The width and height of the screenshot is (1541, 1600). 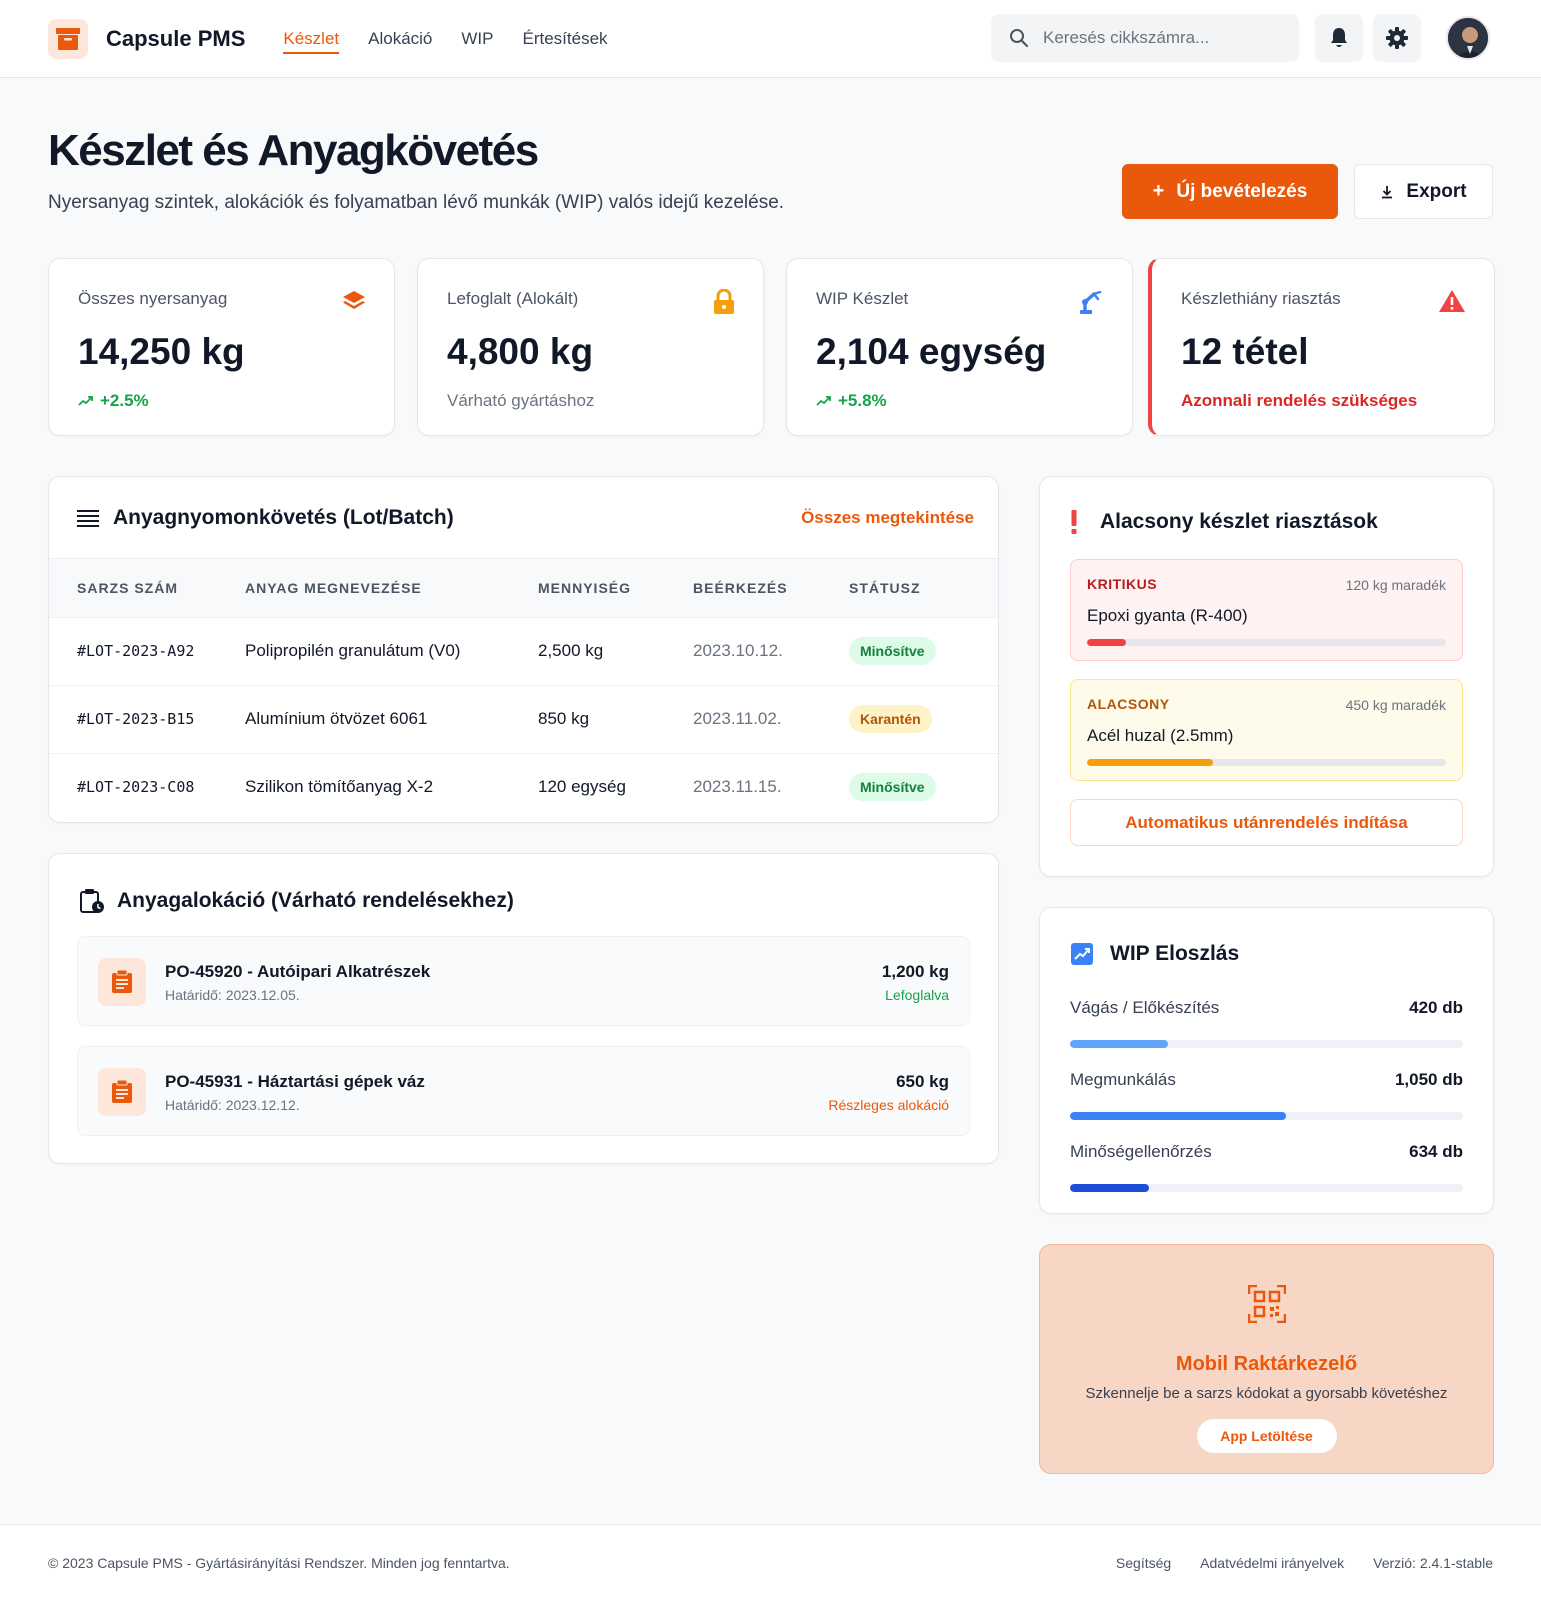 What do you see at coordinates (1433, 1563) in the screenshot?
I see `footer-version: Verzió: 2.4.1-stable` at bounding box center [1433, 1563].